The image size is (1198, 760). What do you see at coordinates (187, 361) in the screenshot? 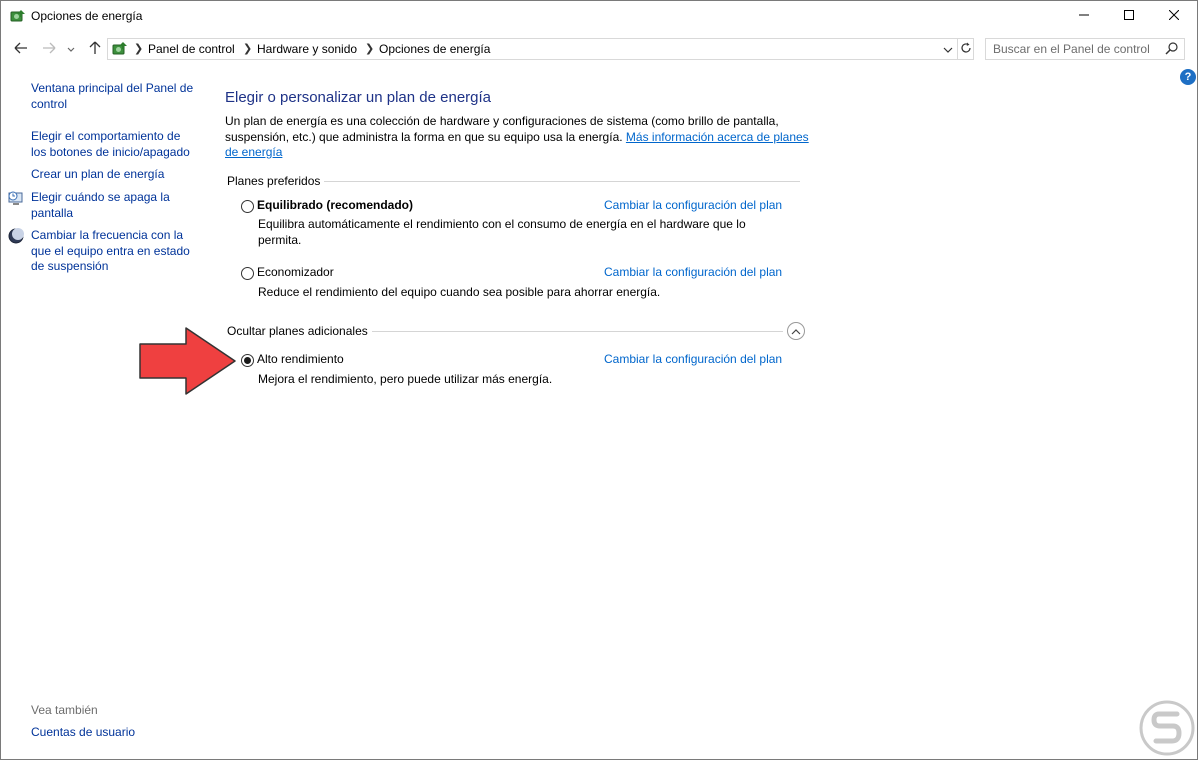
I see `annotation-arrow-icon` at bounding box center [187, 361].